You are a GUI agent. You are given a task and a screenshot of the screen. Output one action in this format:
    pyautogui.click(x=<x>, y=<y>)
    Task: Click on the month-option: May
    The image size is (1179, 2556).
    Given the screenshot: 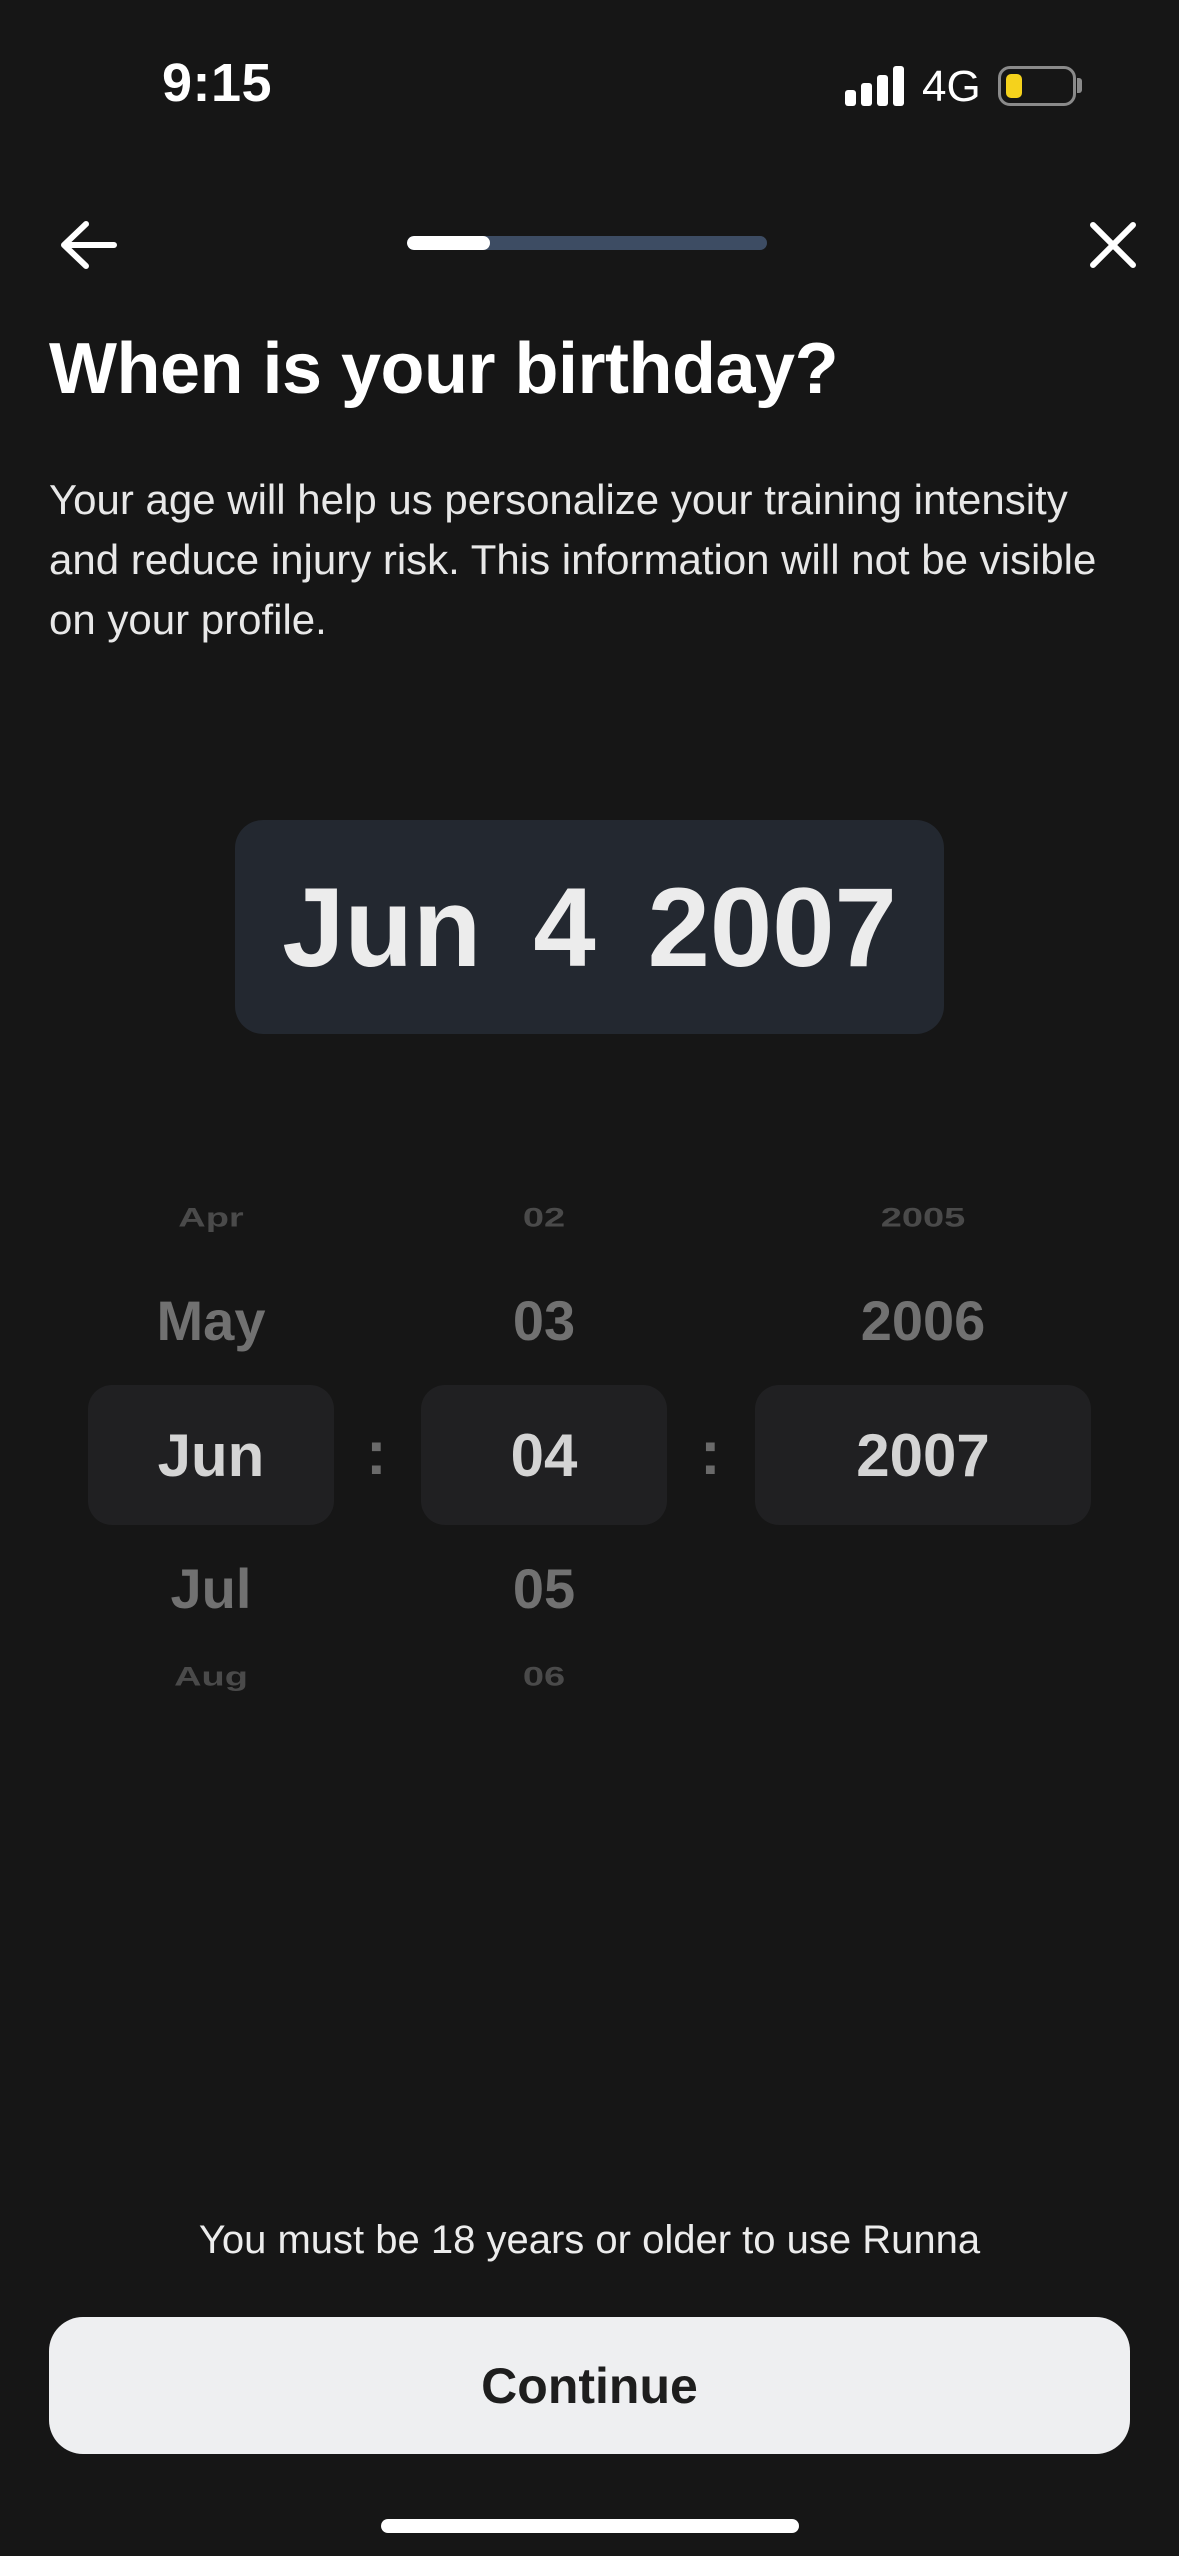 What is the action you would take?
    pyautogui.click(x=211, y=1320)
    